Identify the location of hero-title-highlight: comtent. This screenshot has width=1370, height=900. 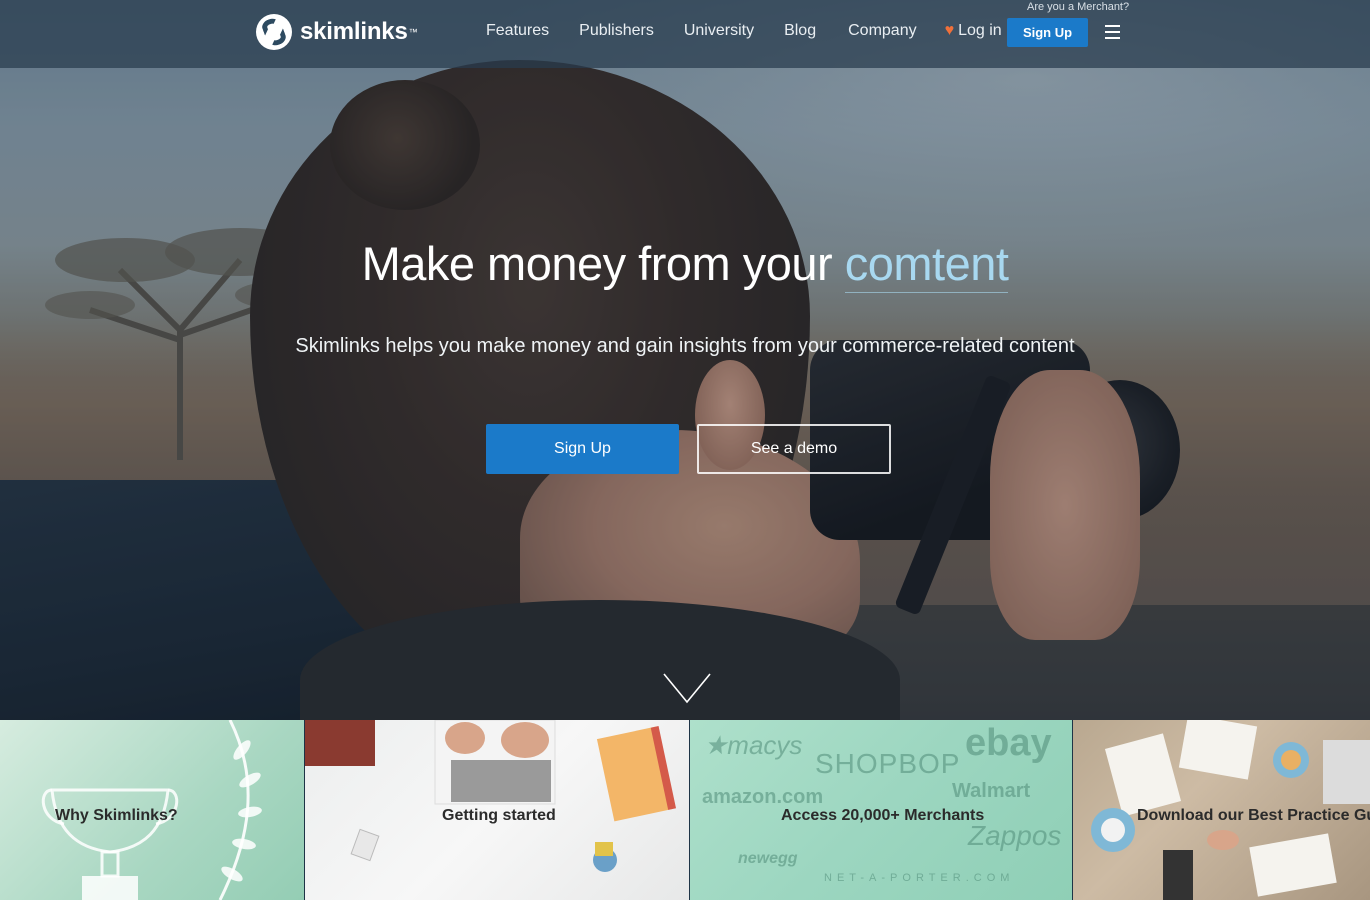
(926, 265).